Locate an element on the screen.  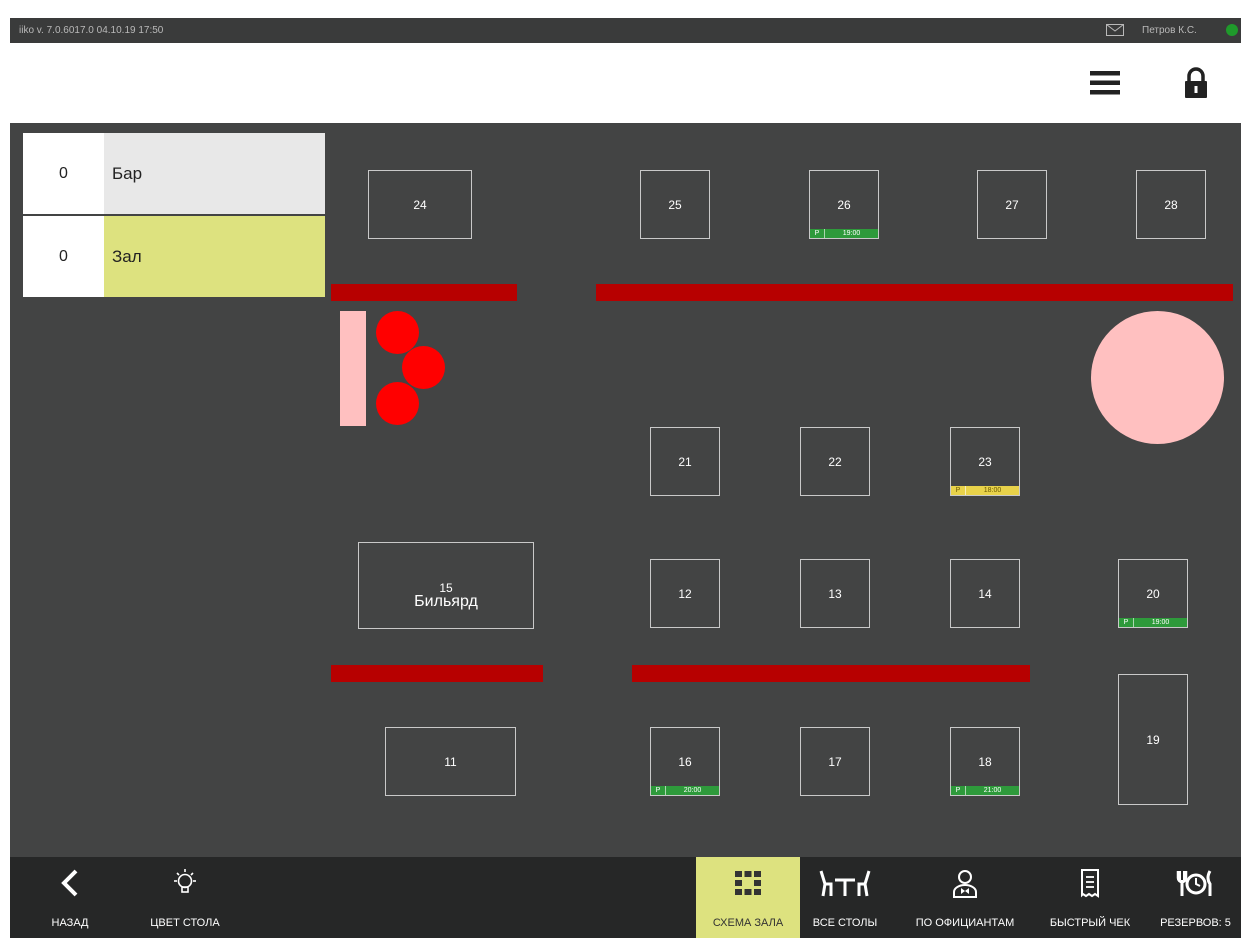
tables-chairs-icon is located at coordinates (845, 883).